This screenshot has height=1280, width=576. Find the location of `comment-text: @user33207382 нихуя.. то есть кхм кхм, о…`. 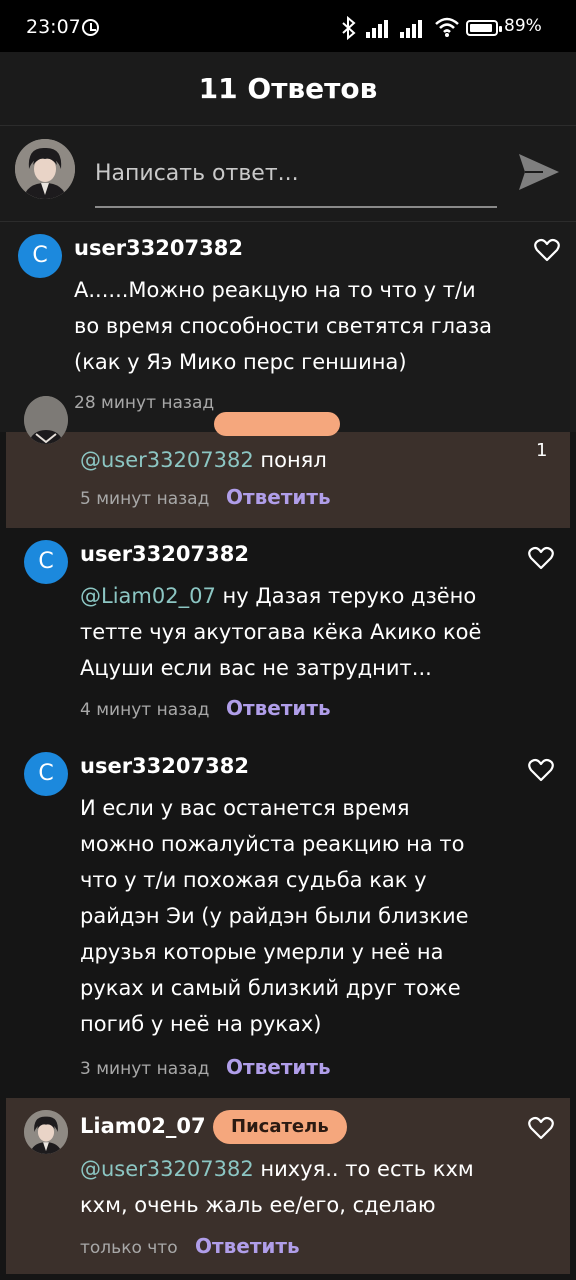

comment-text: @user33207382 нихуя.. то есть кхм кхм, о… is located at coordinates (277, 1187).